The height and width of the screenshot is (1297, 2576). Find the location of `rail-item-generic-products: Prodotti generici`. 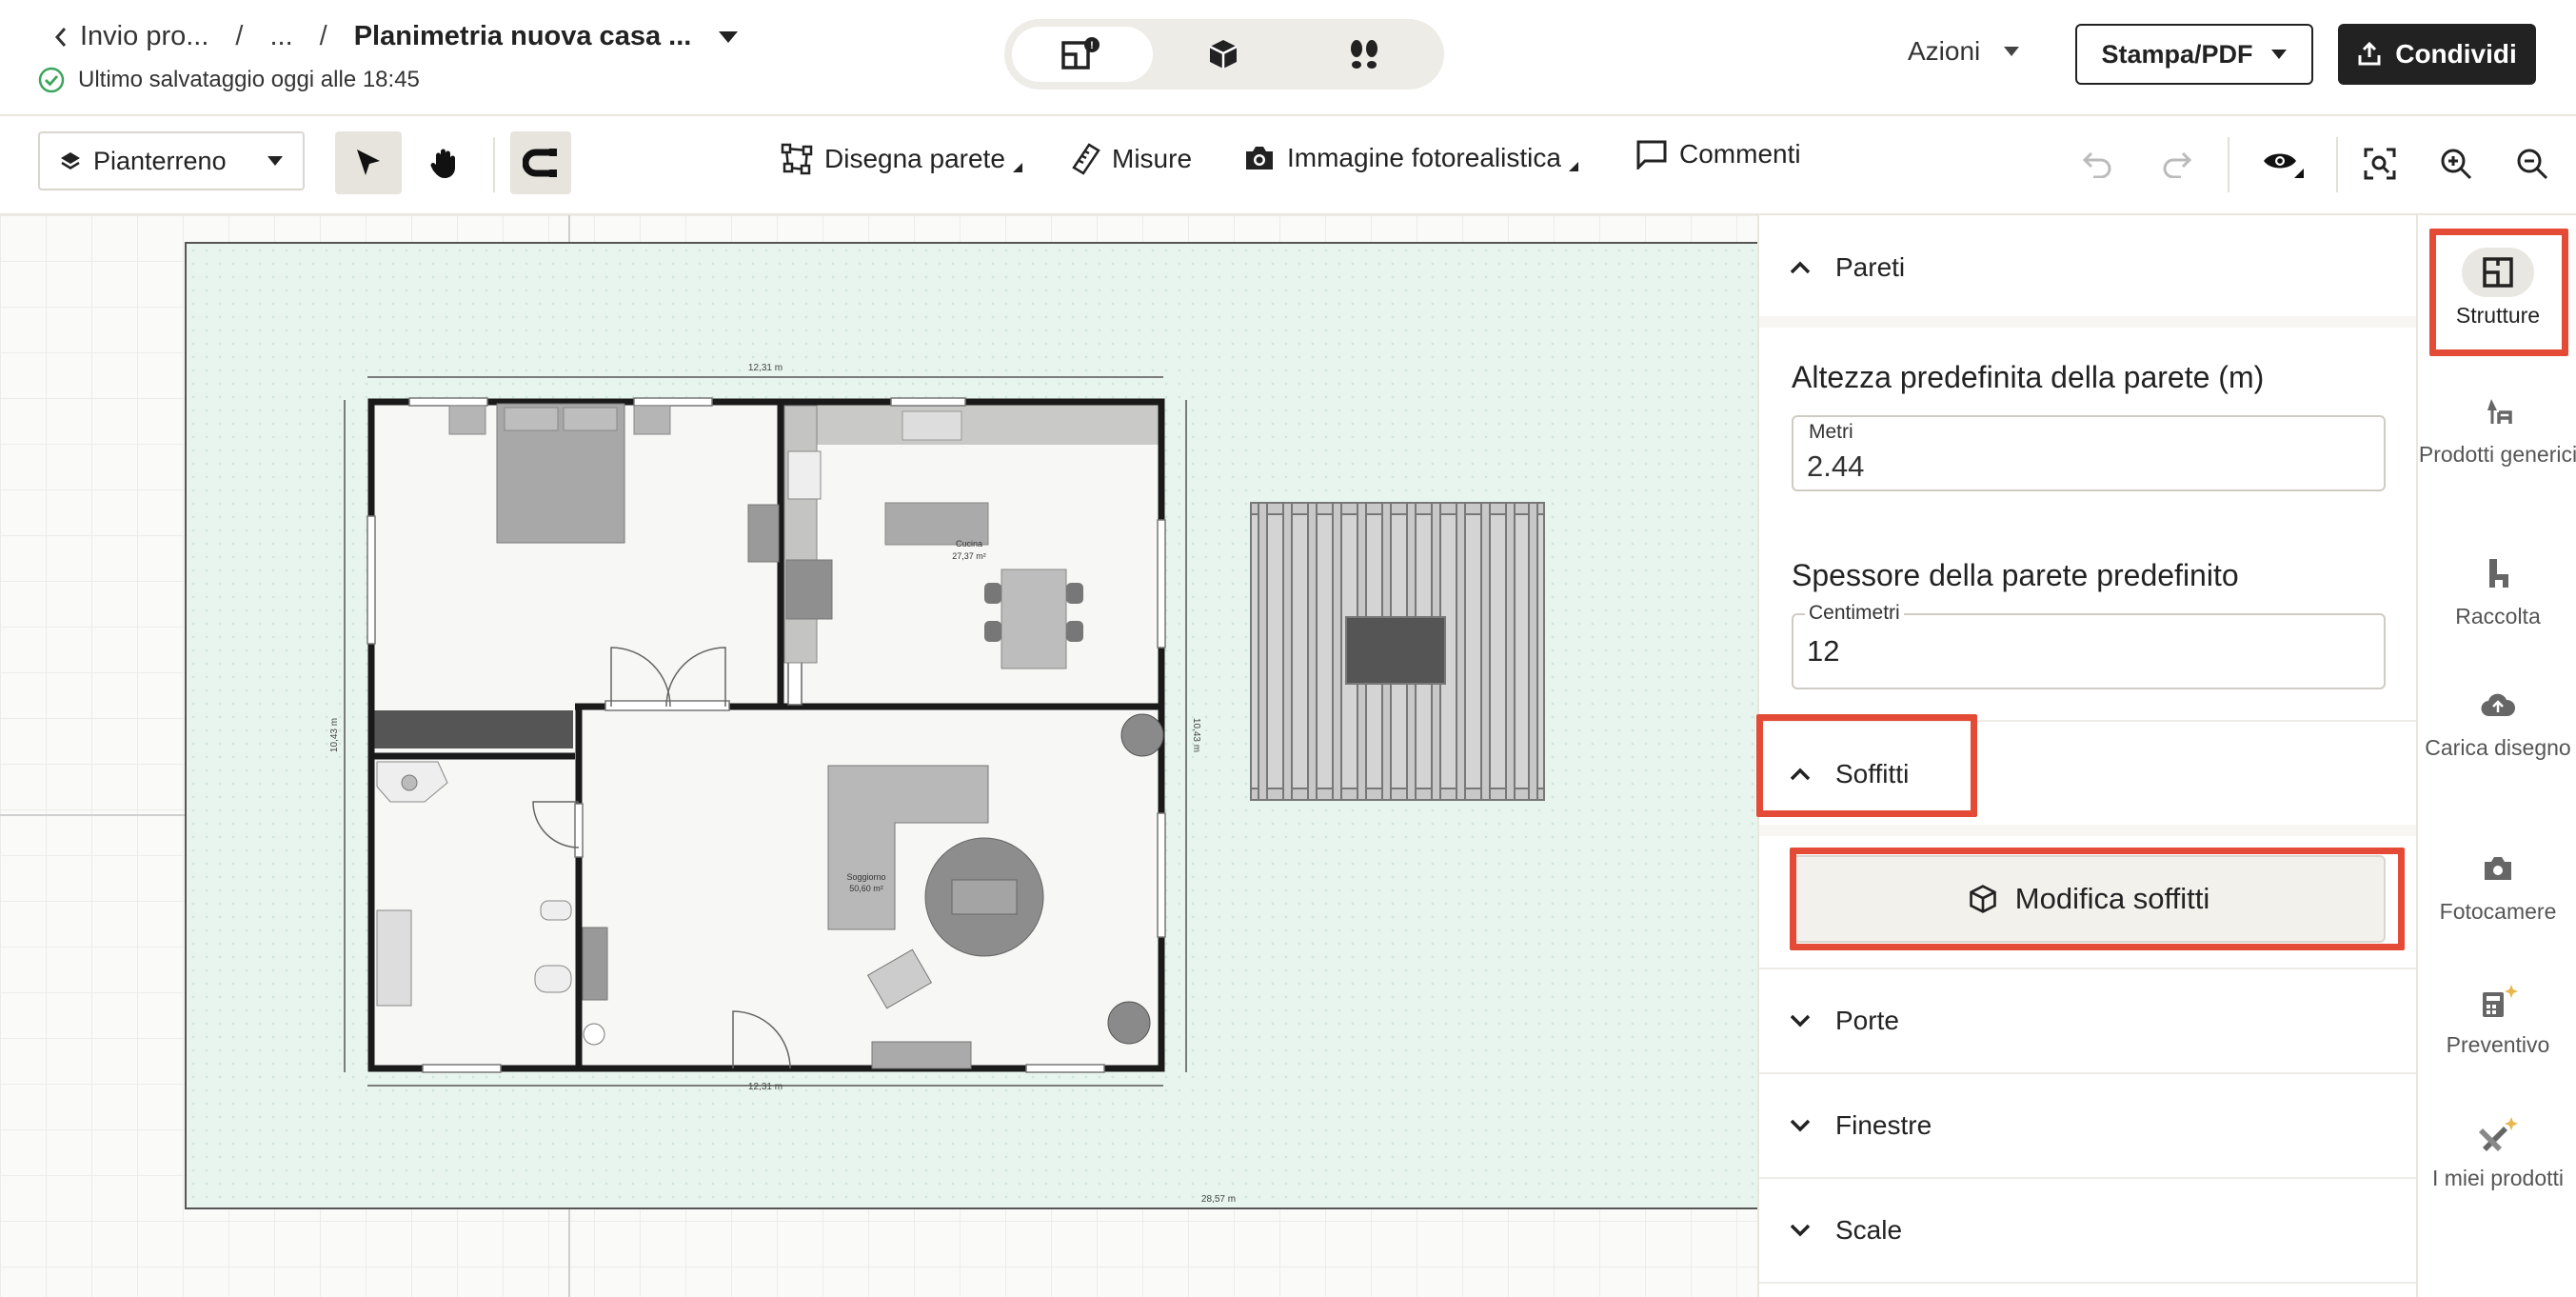

rail-item-generic-products: Prodotti generici is located at coordinates (2497, 428).